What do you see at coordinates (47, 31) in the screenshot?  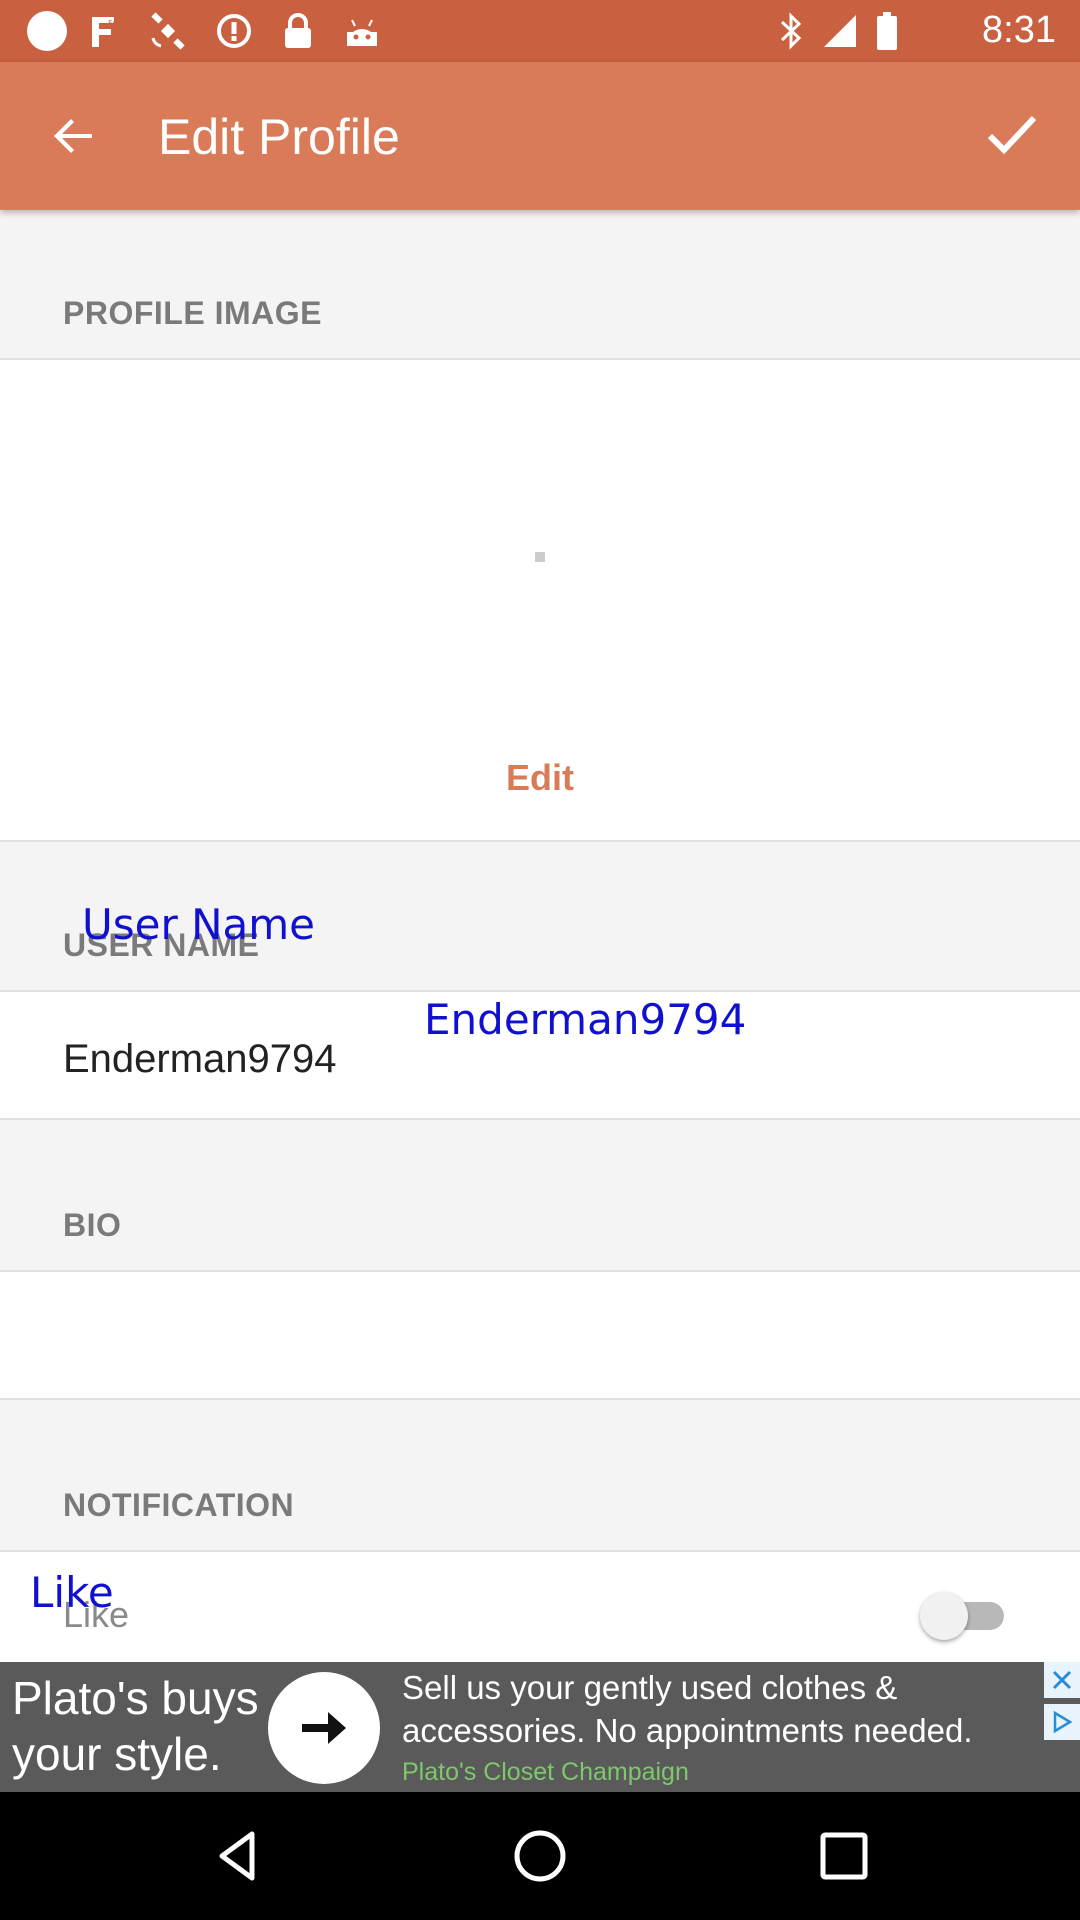 I see `circle-icon` at bounding box center [47, 31].